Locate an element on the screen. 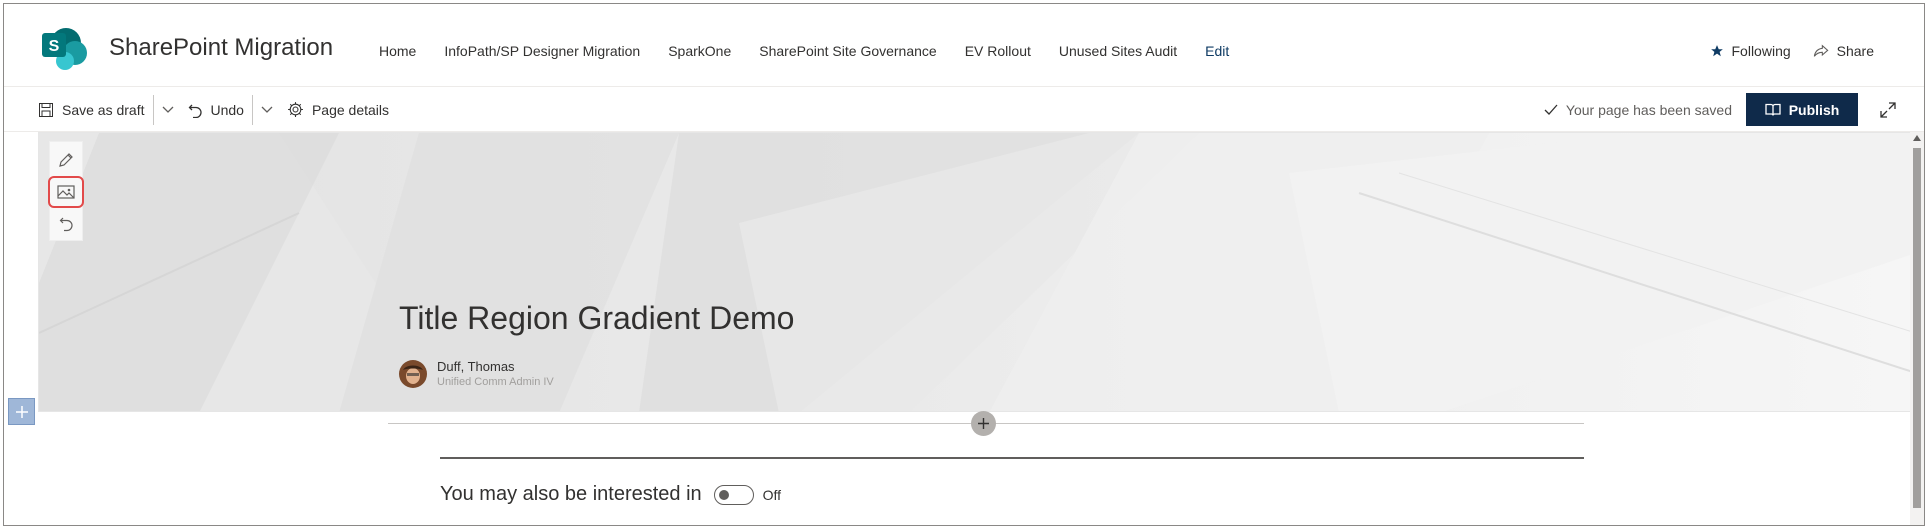  expand-button is located at coordinates (1888, 109).